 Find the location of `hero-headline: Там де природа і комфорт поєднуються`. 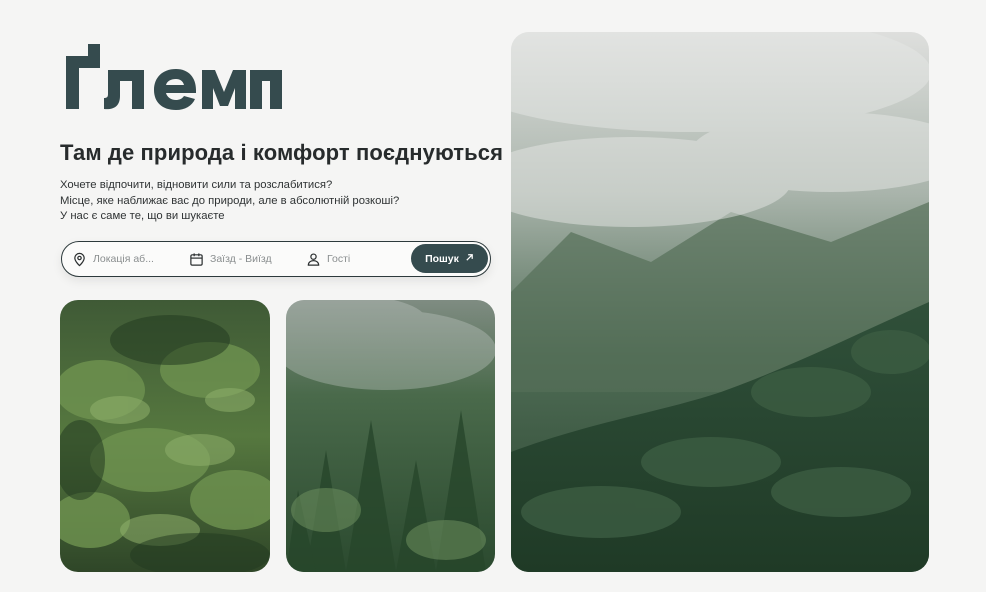

hero-headline: Там де природа і комфорт поєднуються is located at coordinates (282, 152).